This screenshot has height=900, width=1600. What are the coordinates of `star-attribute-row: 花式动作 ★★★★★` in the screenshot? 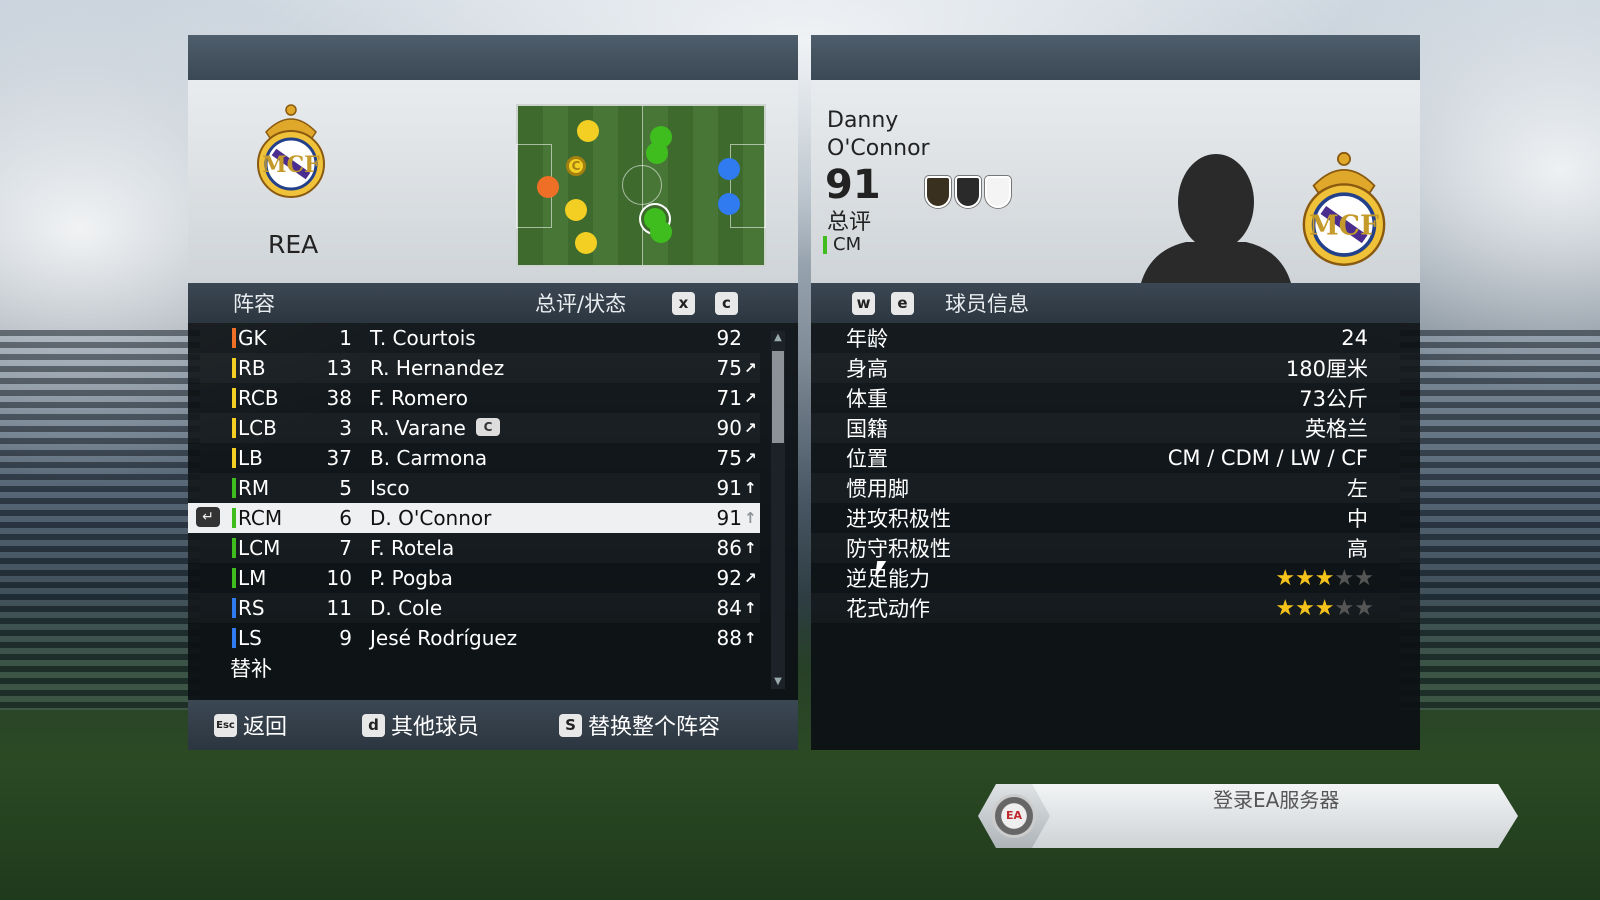 It's located at (1115, 608).